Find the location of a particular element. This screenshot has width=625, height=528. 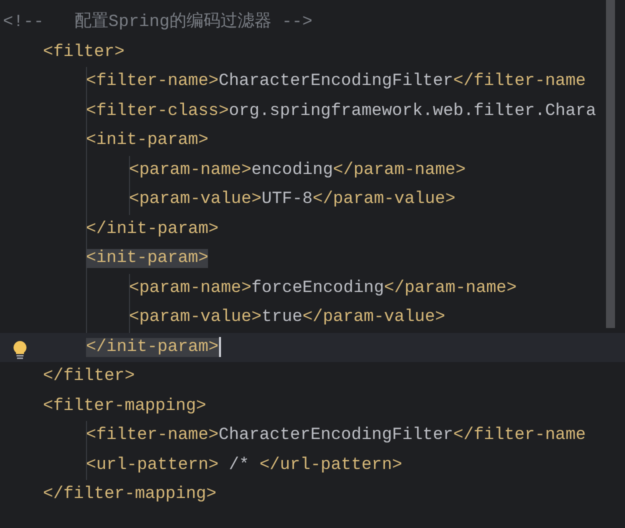

code-line: <param-value>UTF-8</param-value> is located at coordinates (292, 200).